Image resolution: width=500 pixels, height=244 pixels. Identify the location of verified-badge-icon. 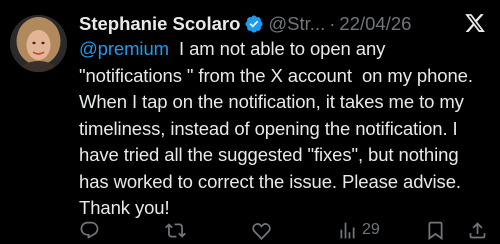
(254, 24).